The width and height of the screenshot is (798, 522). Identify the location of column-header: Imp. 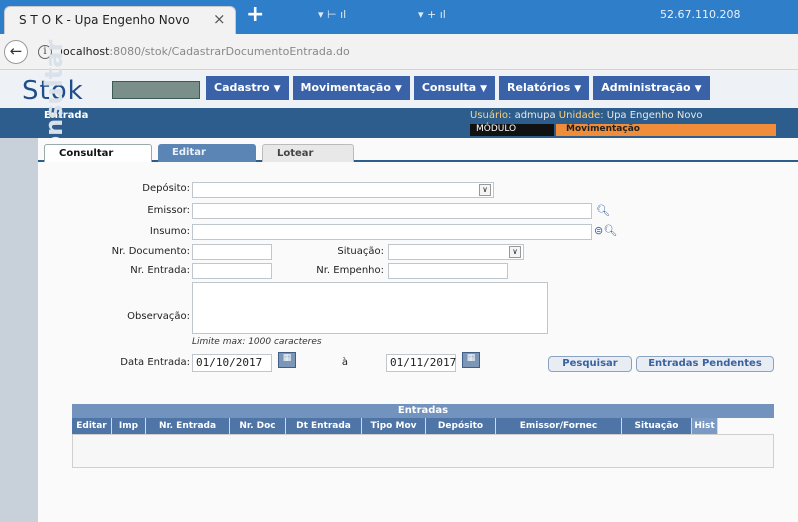
(129, 426).